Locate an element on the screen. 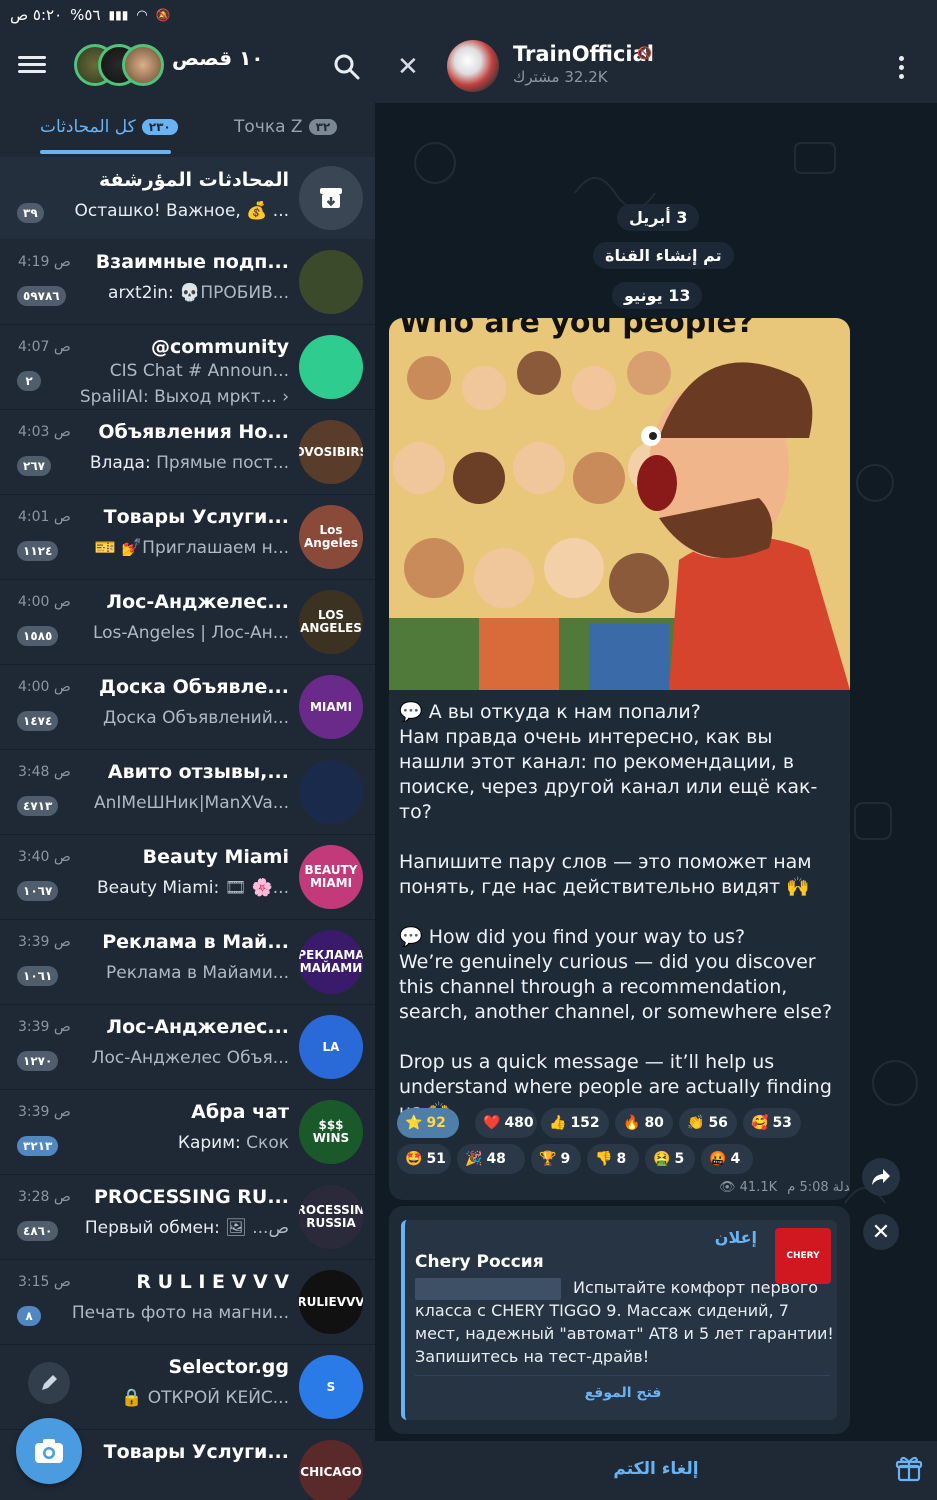  channel-title: TrainOfficial is located at coordinates (583, 54).